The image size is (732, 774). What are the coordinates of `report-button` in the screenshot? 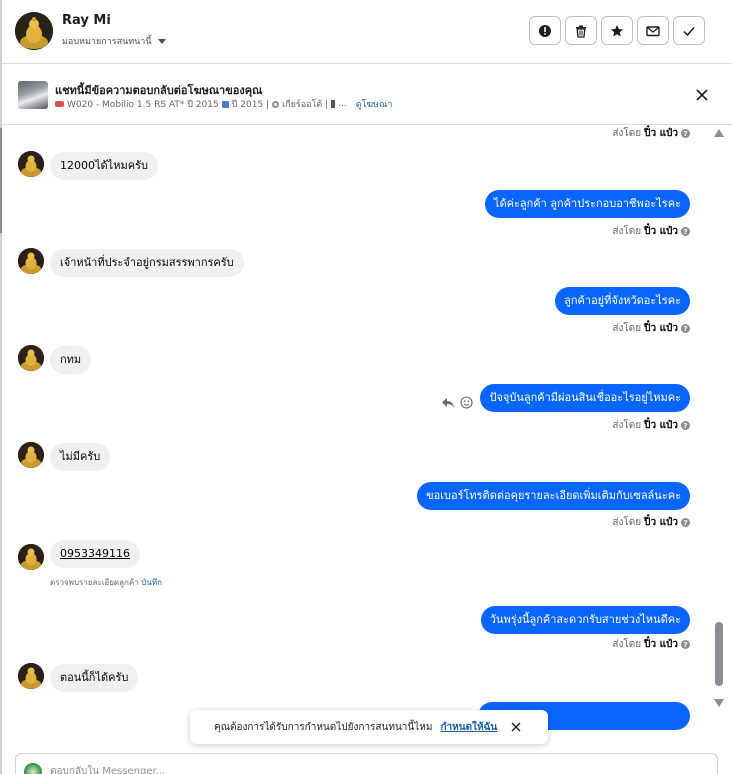 It's located at (545, 30).